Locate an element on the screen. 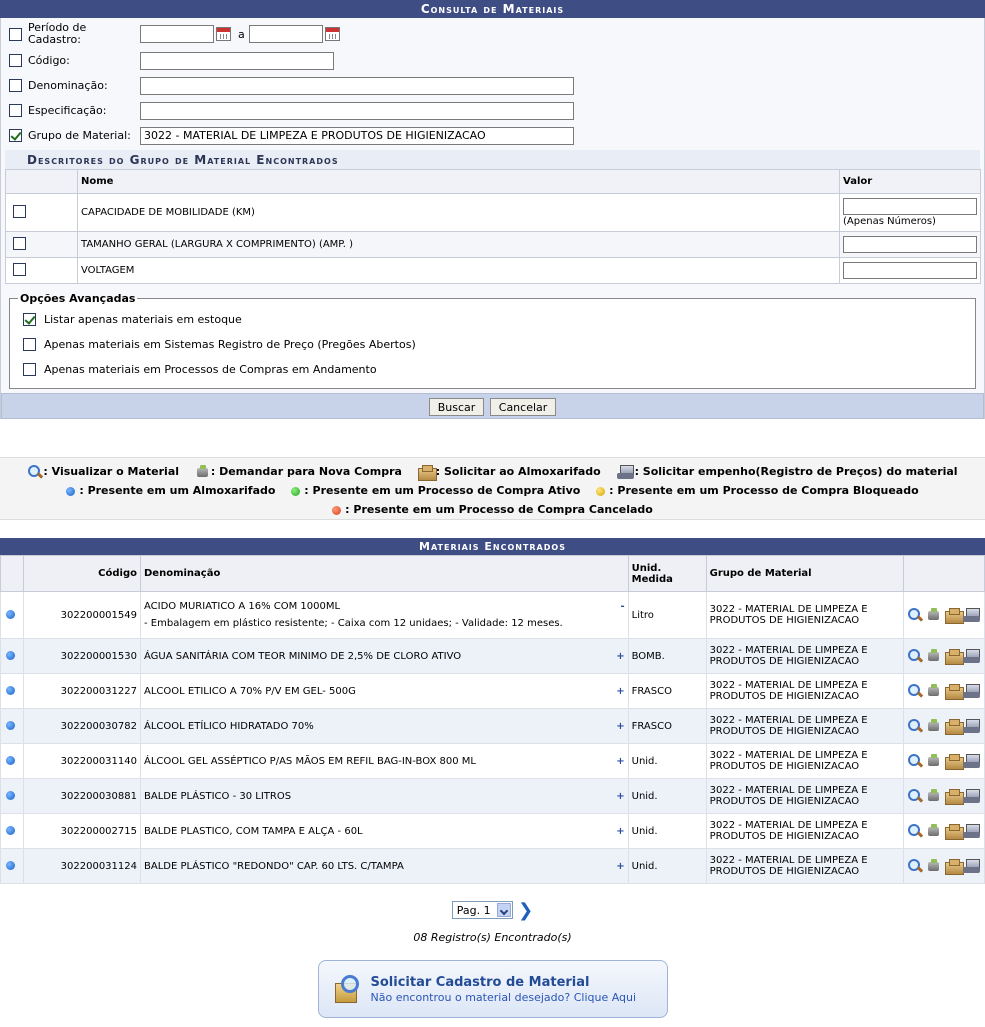 Image resolution: width=985 pixels, height=1027 pixels. codigo-checkbox is located at coordinates (15, 60).